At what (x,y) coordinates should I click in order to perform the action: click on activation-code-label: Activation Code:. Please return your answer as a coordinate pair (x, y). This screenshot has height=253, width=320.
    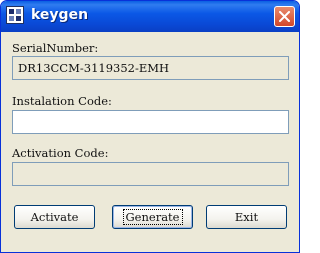
    Looking at the image, I should click on (60, 153).